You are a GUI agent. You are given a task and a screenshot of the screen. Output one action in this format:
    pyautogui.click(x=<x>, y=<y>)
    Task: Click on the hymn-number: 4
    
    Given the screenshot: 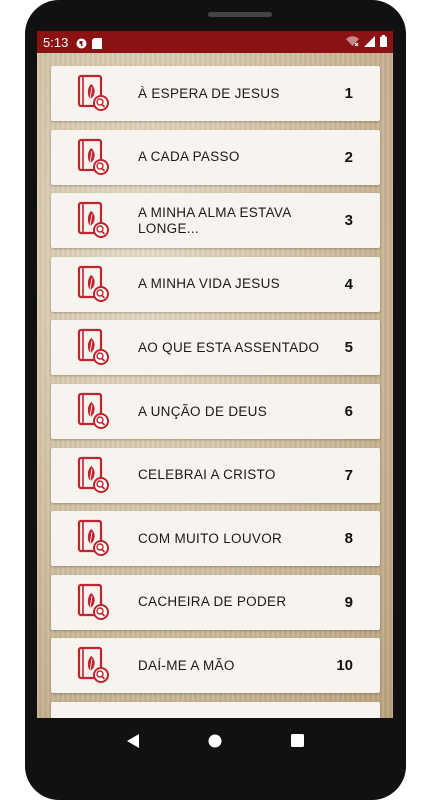 What is the action you would take?
    pyautogui.click(x=348, y=284)
    